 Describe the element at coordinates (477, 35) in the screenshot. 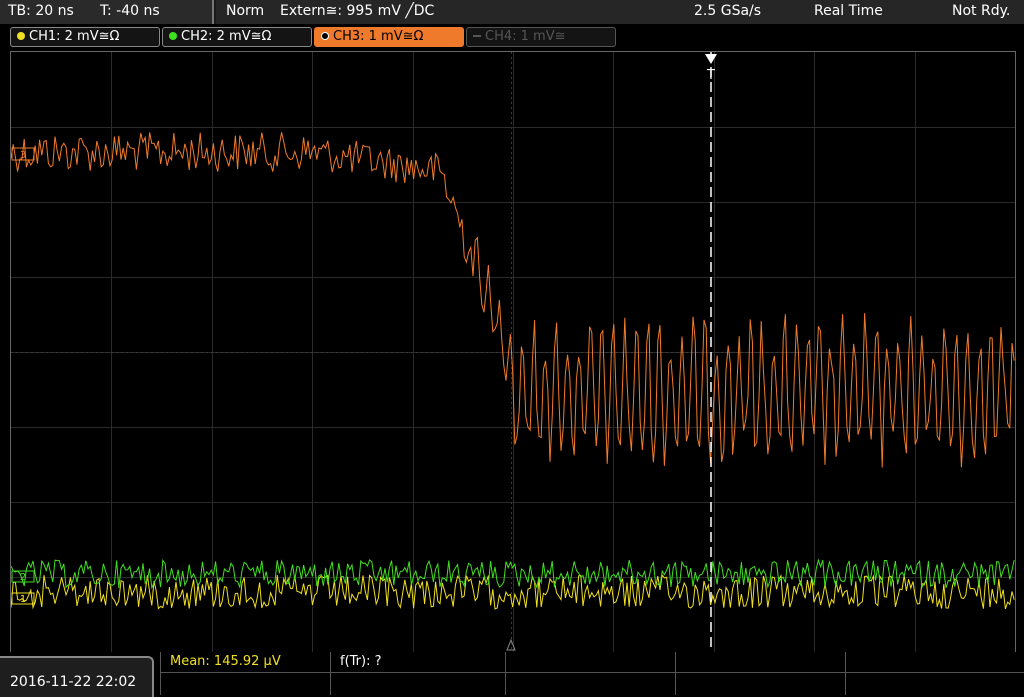

I see `channel-4-indicator-icon` at that location.